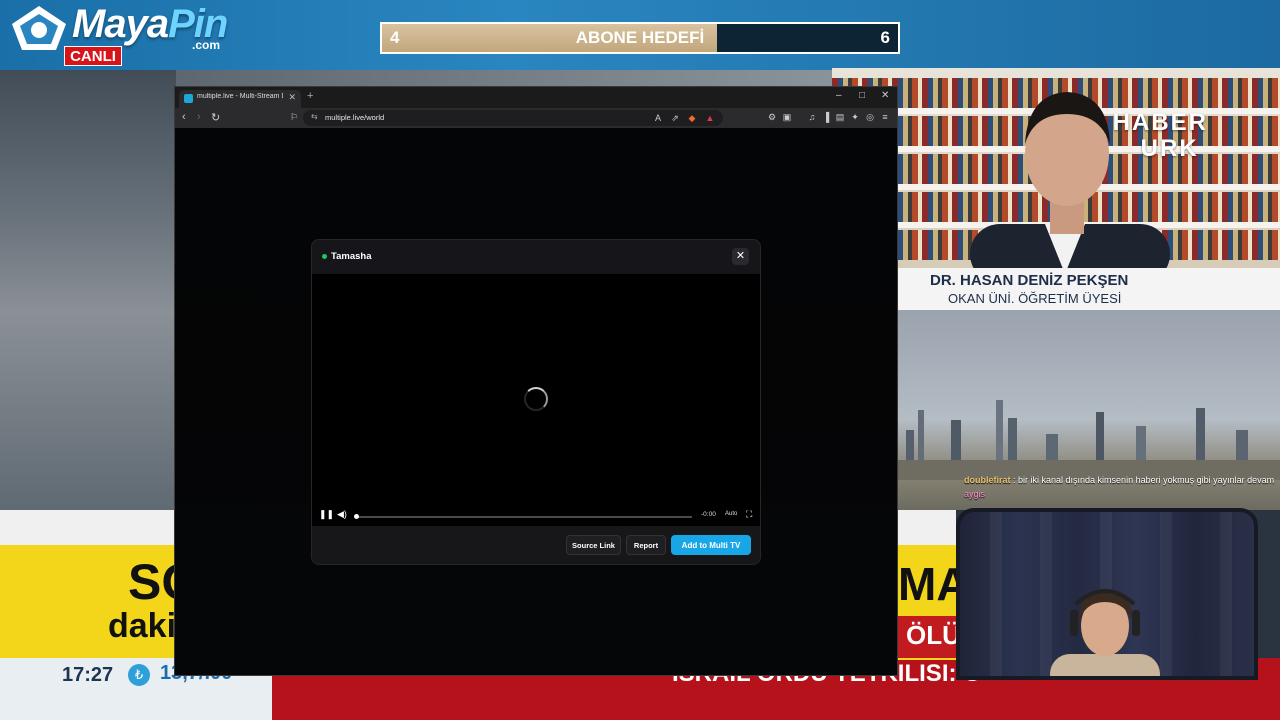 This screenshot has width=1280, height=720. I want to click on modal-title: Tamasha, so click(351, 256).